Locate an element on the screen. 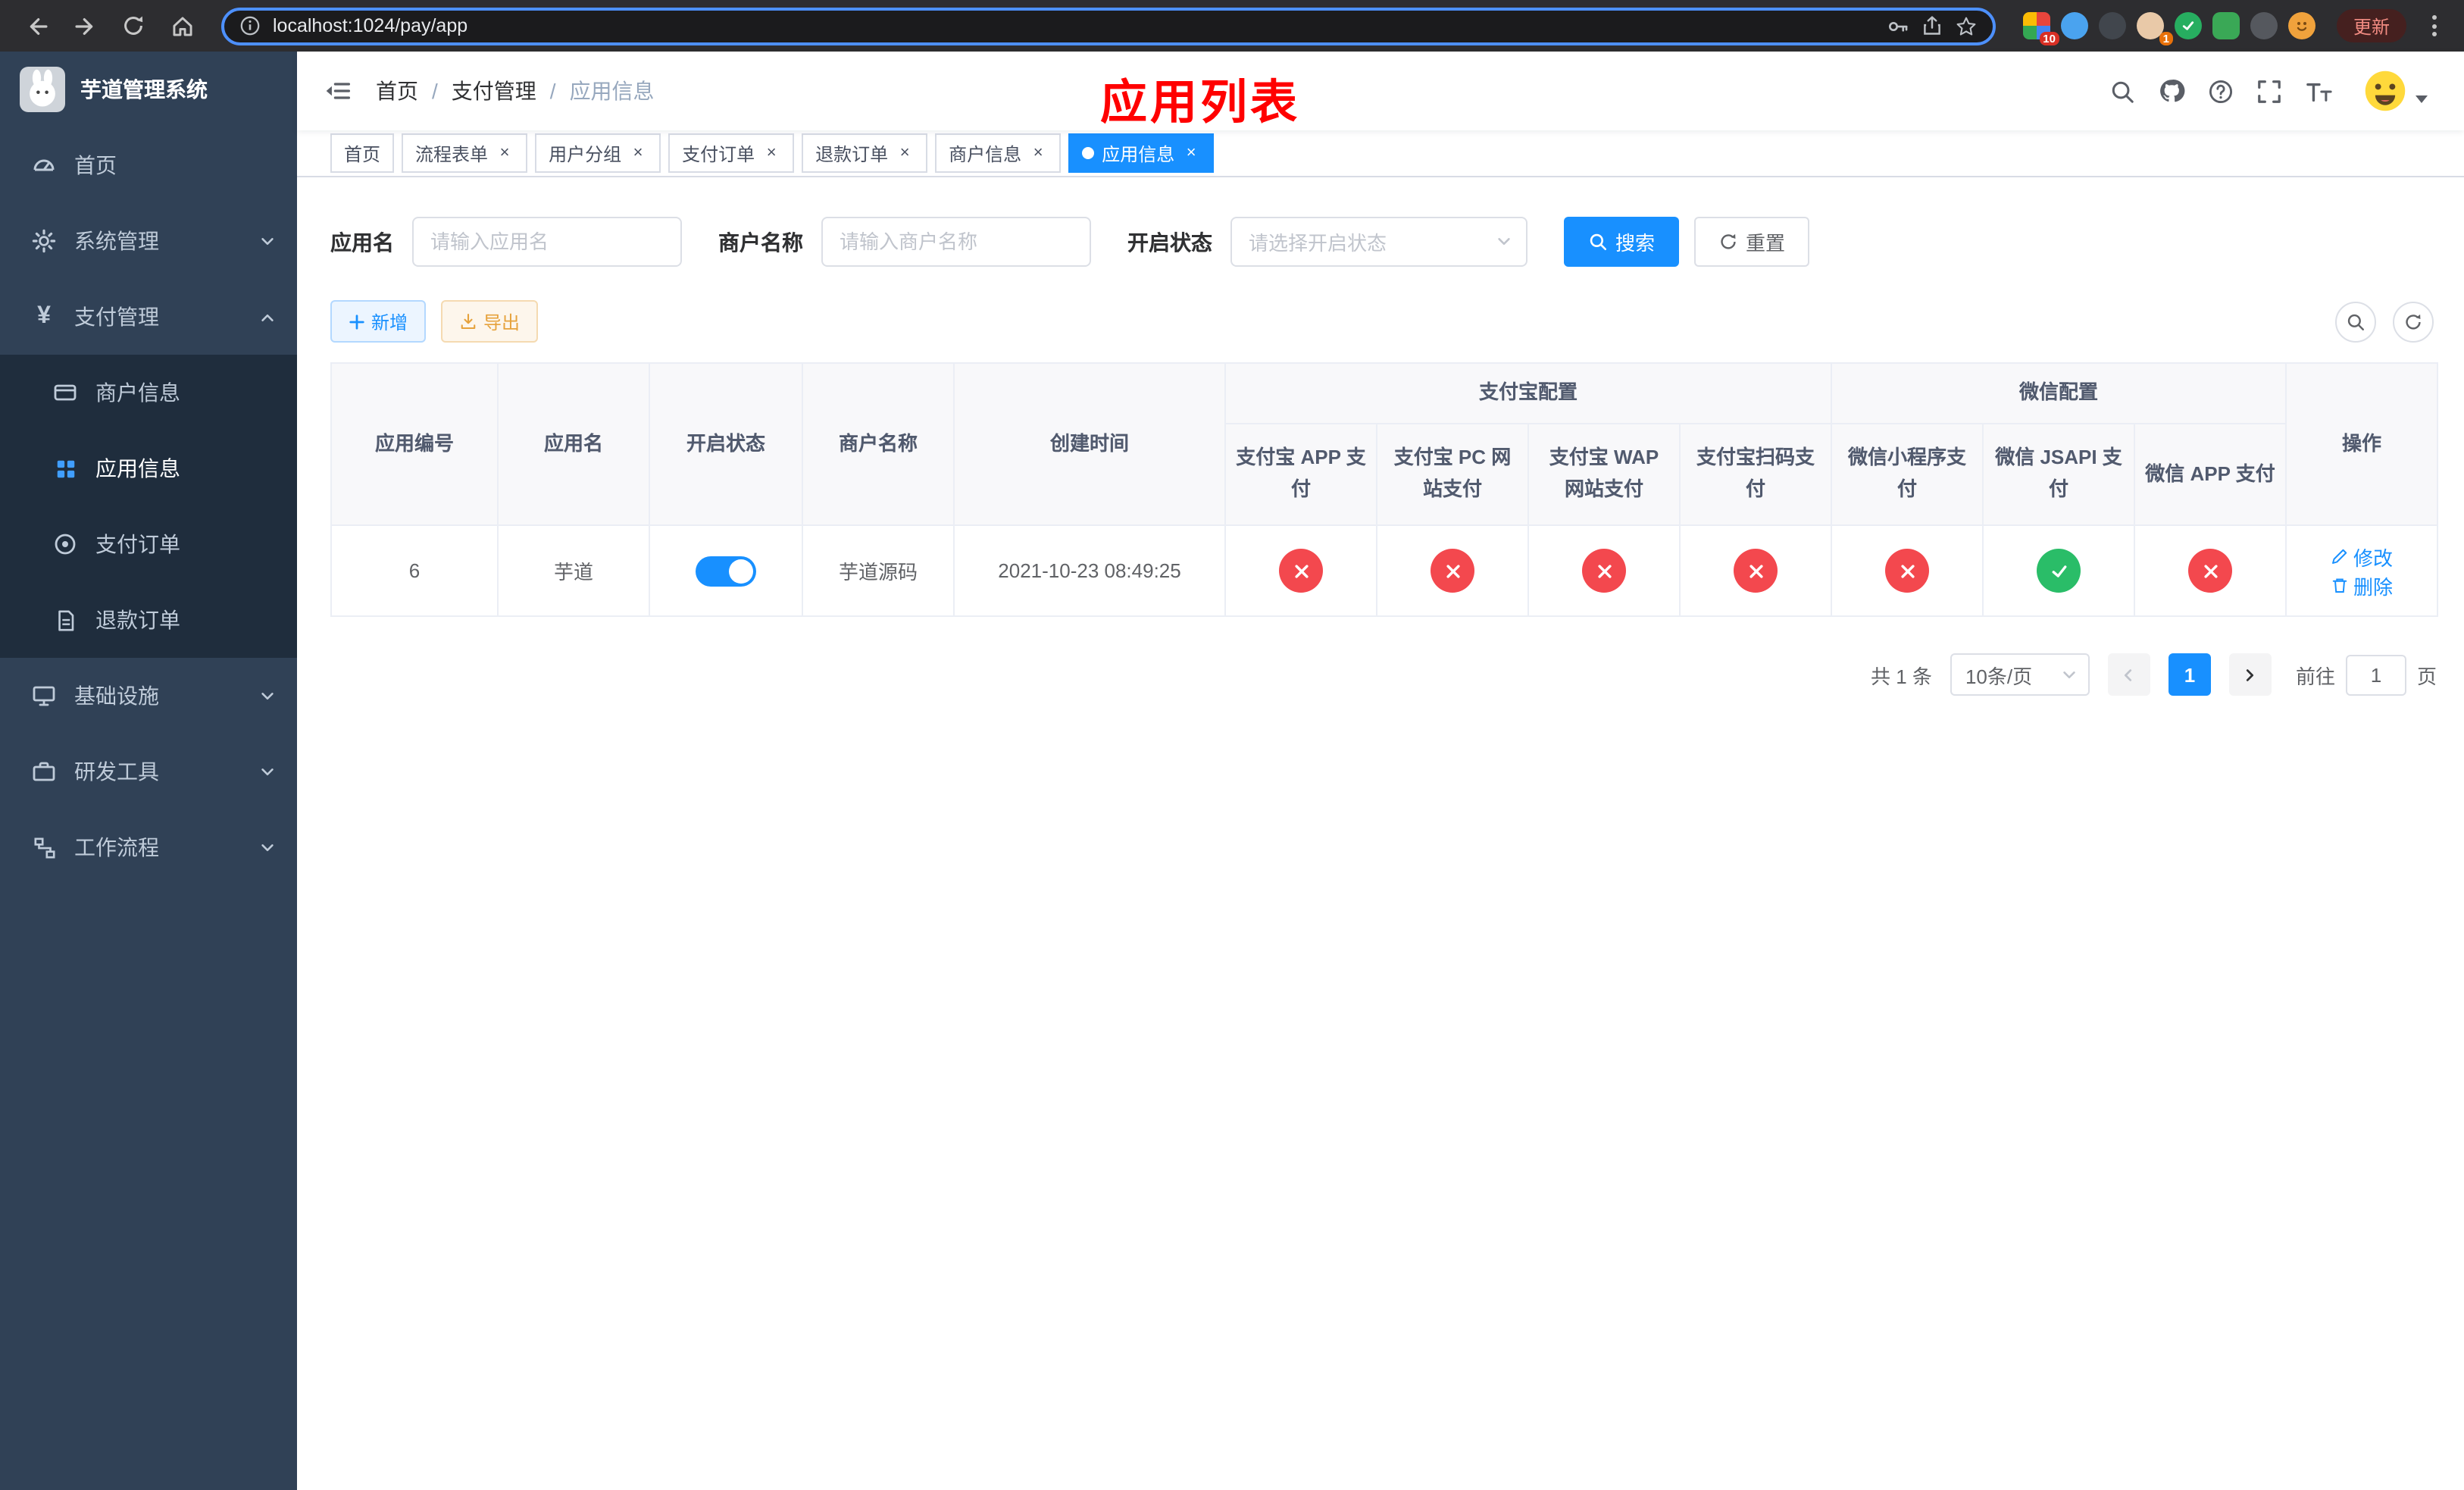  col-header-wechat-mini: 微信小程序支付 is located at coordinates (1907, 474).